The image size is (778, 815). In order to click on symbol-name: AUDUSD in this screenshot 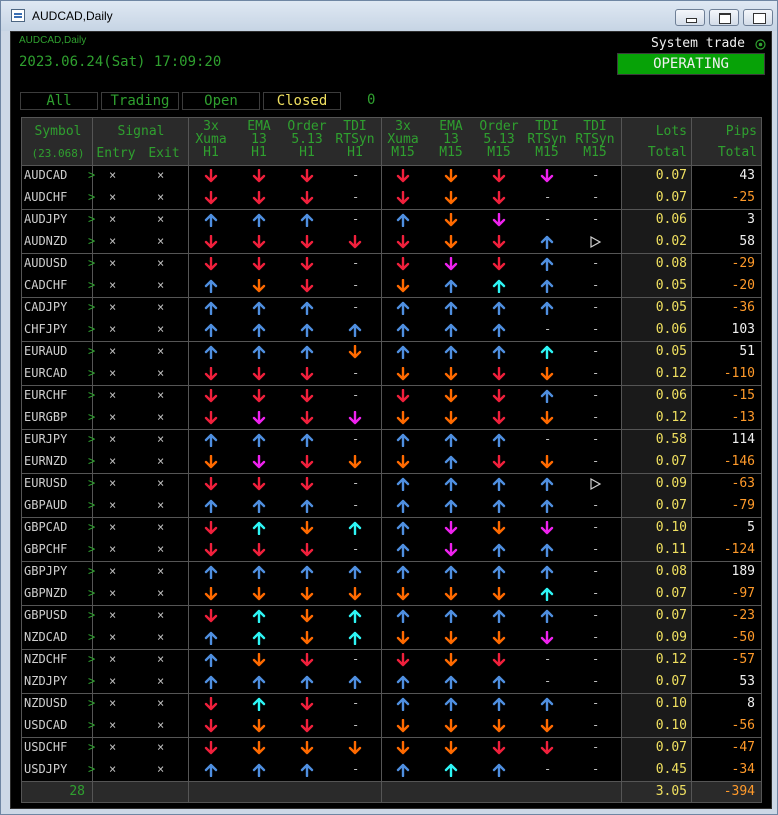, I will do `click(45, 263)`.